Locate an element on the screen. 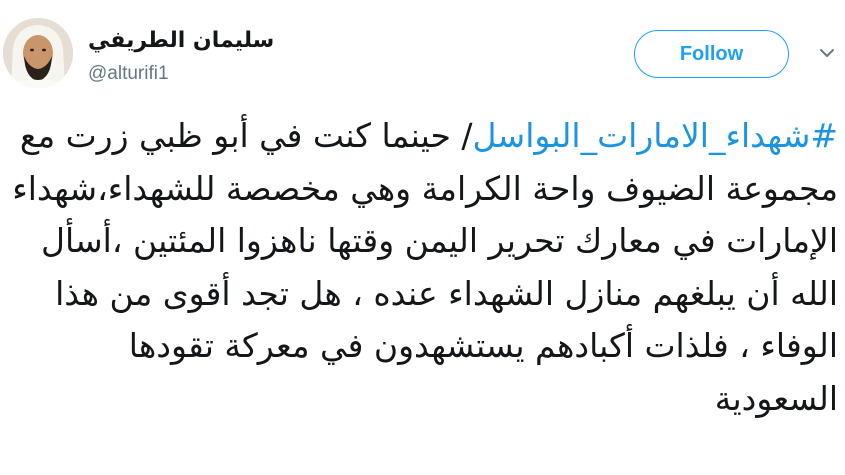 The width and height of the screenshot is (845, 475). hashtag-link: #شهداء_الامارات_البواسل is located at coordinates (655, 135).